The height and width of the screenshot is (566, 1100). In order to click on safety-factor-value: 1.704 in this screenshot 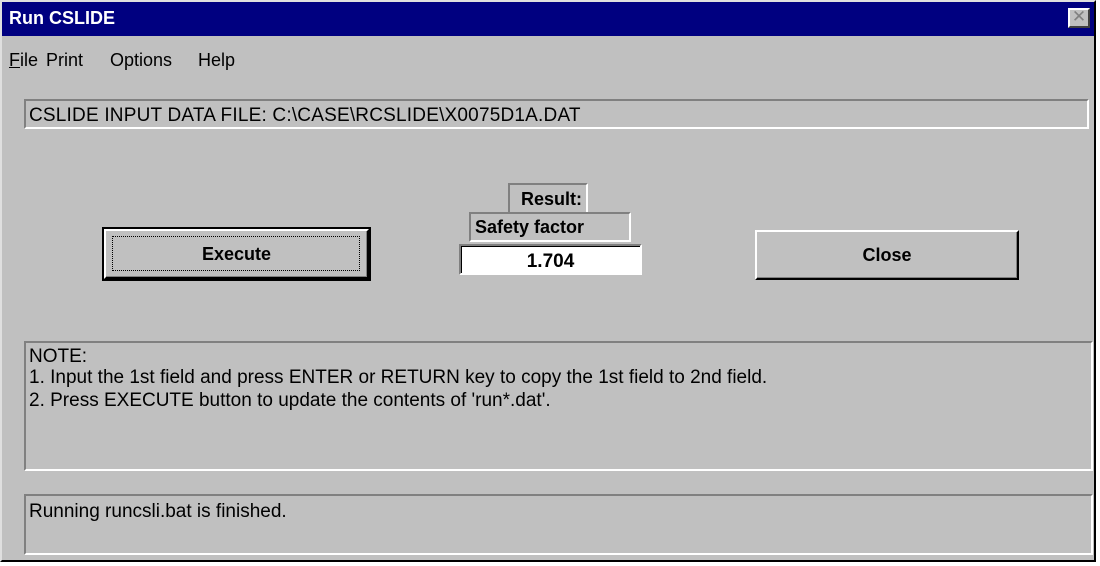, I will do `click(550, 261)`.